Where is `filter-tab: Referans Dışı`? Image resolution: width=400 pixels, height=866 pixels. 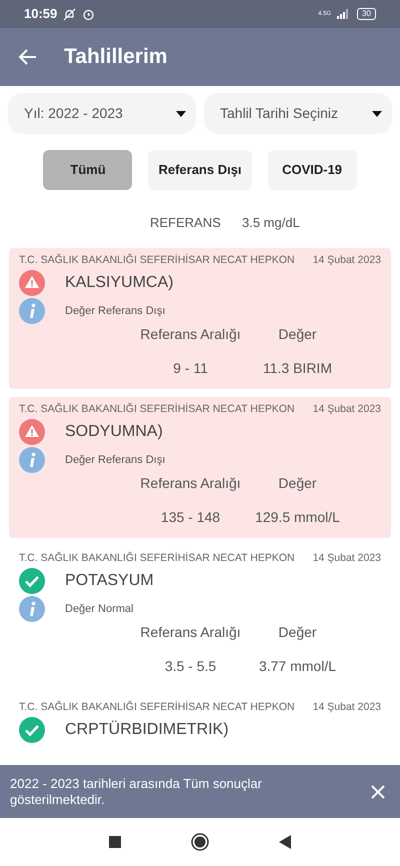 filter-tab: Referans Dışı is located at coordinates (200, 170).